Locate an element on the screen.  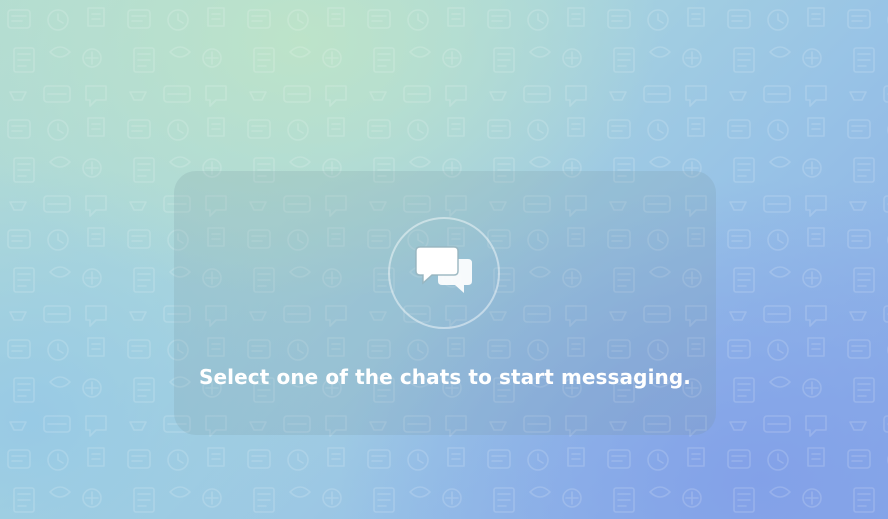
chat-bubbles-icon is located at coordinates (443, 269).